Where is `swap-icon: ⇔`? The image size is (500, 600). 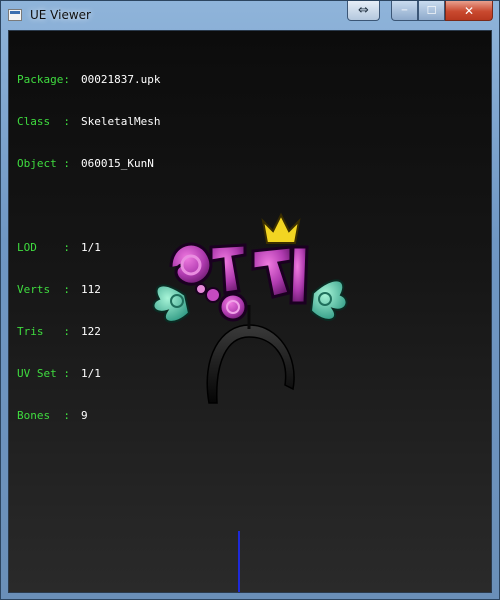 swap-icon: ⇔ is located at coordinates (363, 10).